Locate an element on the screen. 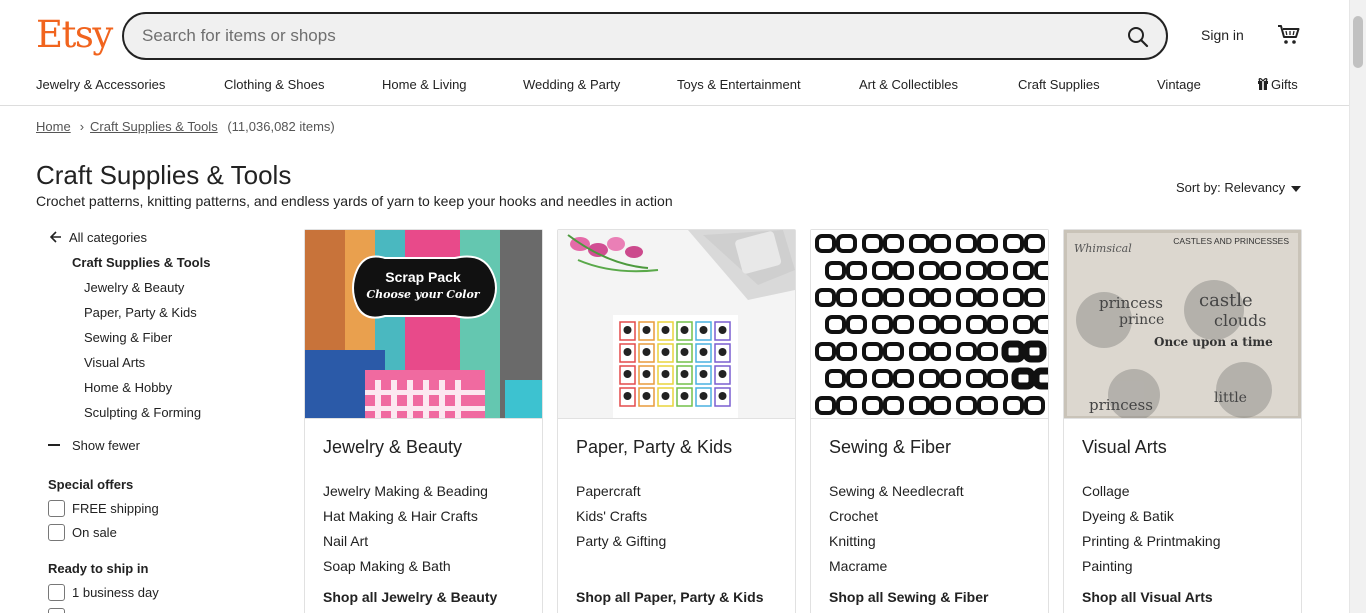  card-link: Dyeing & Batik is located at coordinates (1128, 516).